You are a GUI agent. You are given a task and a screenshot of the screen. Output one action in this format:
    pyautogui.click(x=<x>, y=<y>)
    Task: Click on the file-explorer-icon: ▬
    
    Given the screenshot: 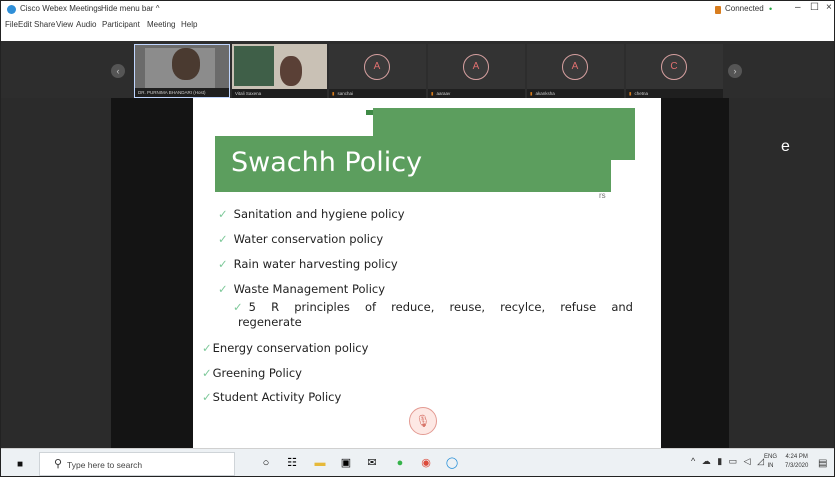 What is the action you would take?
    pyautogui.click(x=320, y=463)
    